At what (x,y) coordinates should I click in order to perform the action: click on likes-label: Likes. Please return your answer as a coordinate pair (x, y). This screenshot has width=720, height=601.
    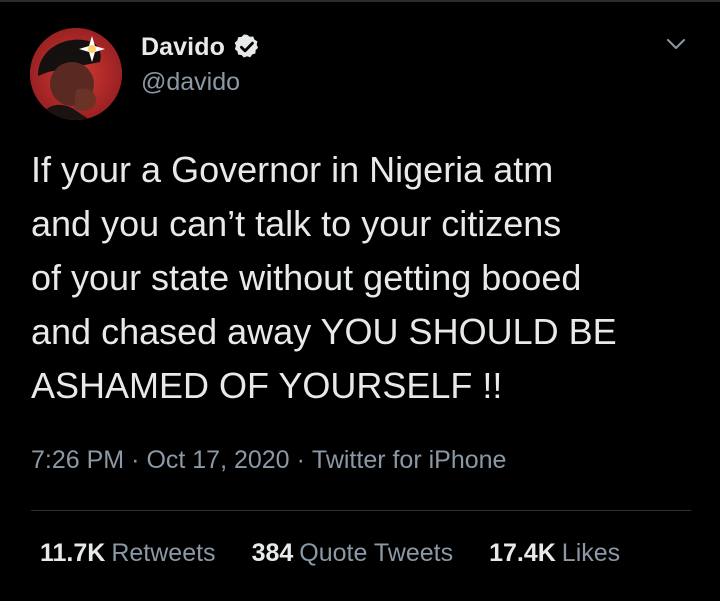
    Looking at the image, I should click on (591, 553).